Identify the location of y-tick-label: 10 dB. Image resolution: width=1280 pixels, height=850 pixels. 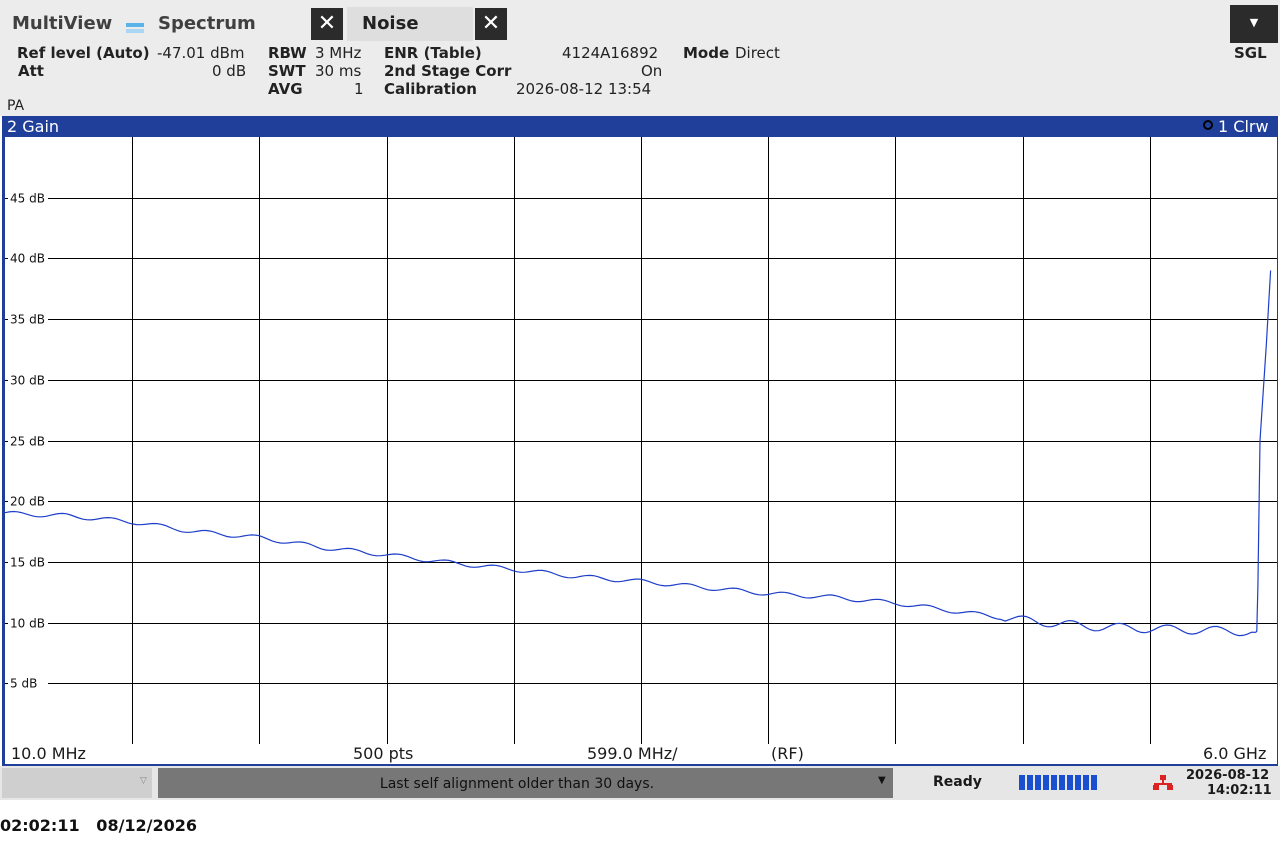
(27, 624).